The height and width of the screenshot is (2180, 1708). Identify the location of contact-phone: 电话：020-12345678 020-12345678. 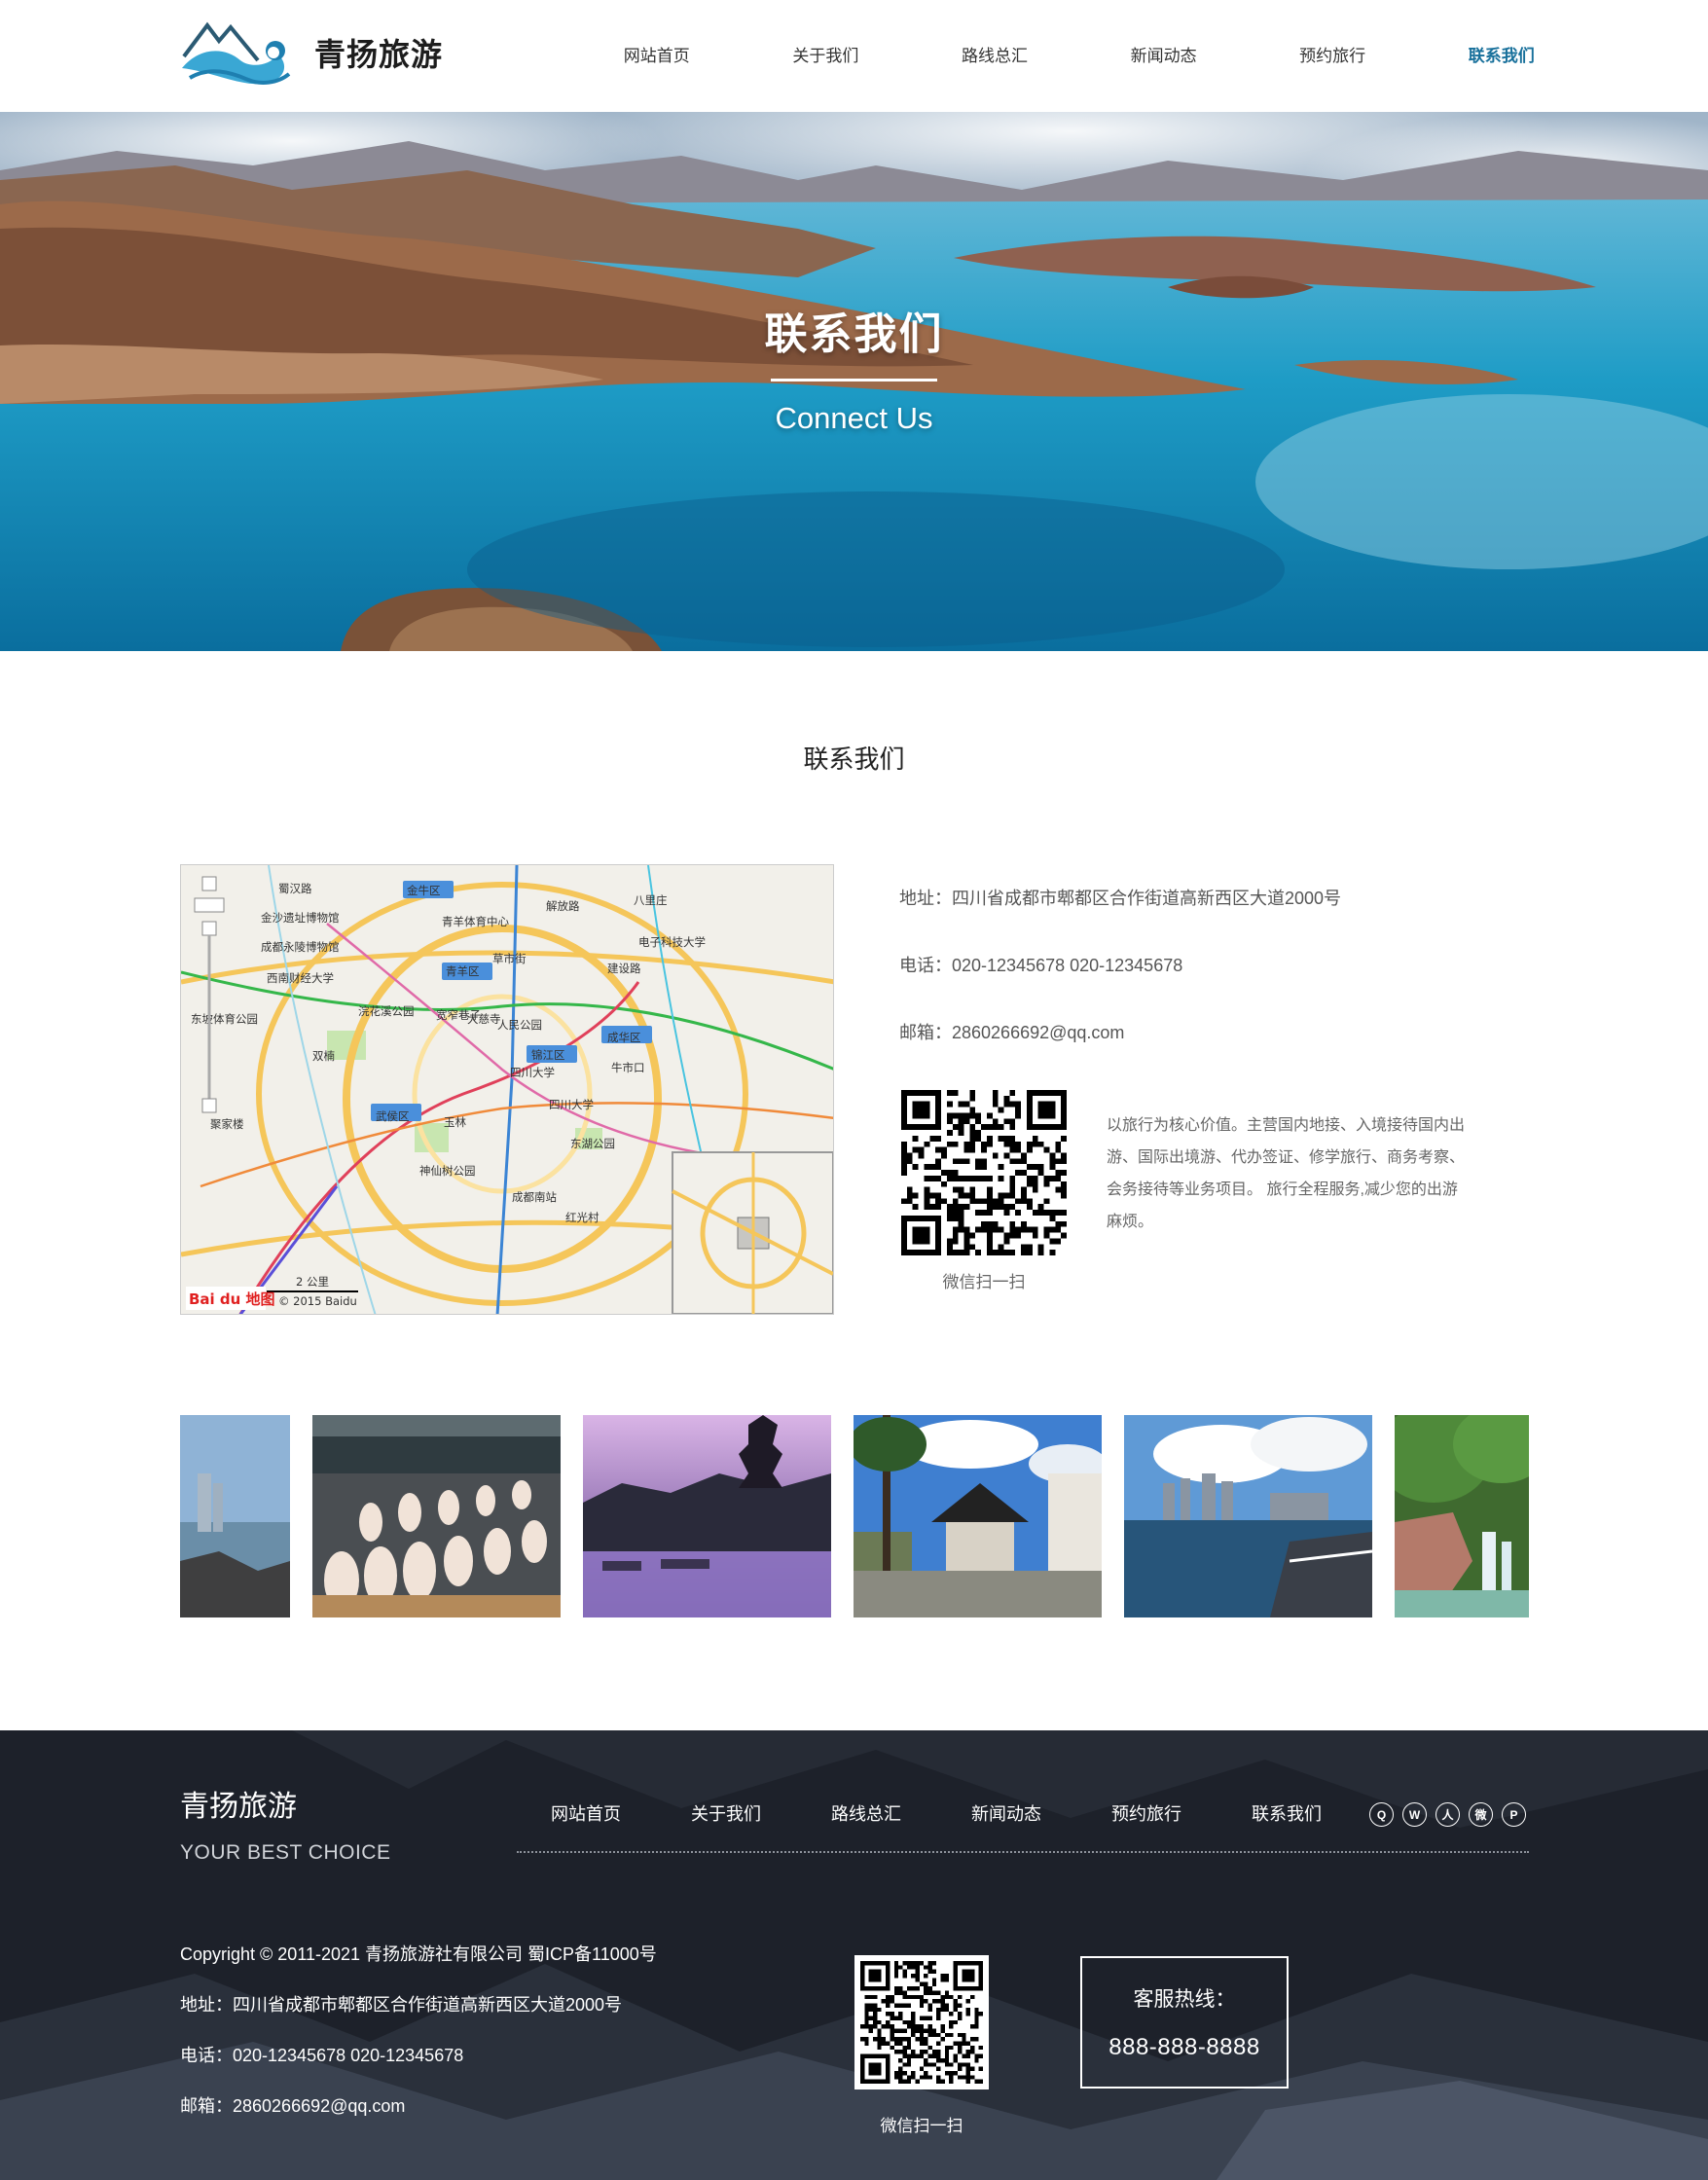
(1040, 964).